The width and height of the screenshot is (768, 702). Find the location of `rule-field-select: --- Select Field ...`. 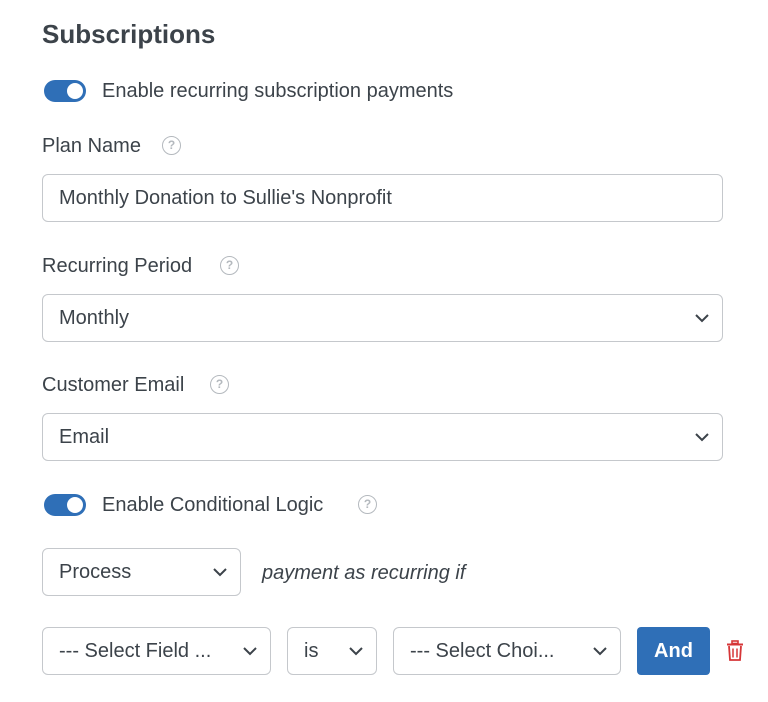

rule-field-select: --- Select Field ... is located at coordinates (156, 651).